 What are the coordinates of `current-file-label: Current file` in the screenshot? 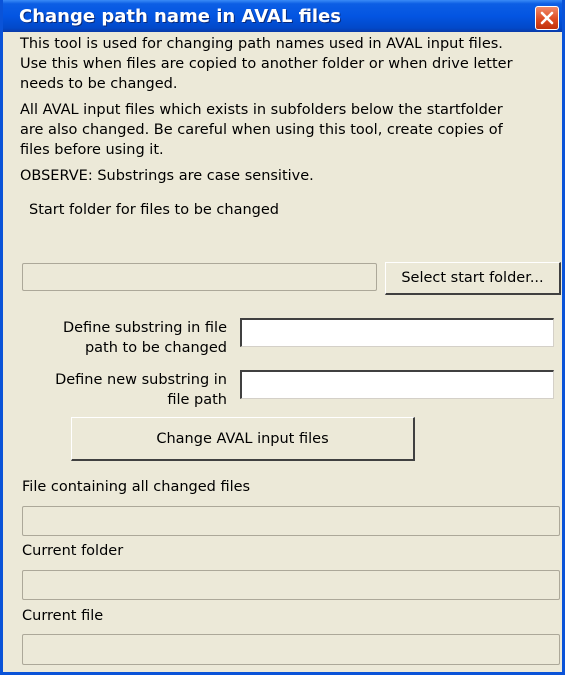 It's located at (63, 616).